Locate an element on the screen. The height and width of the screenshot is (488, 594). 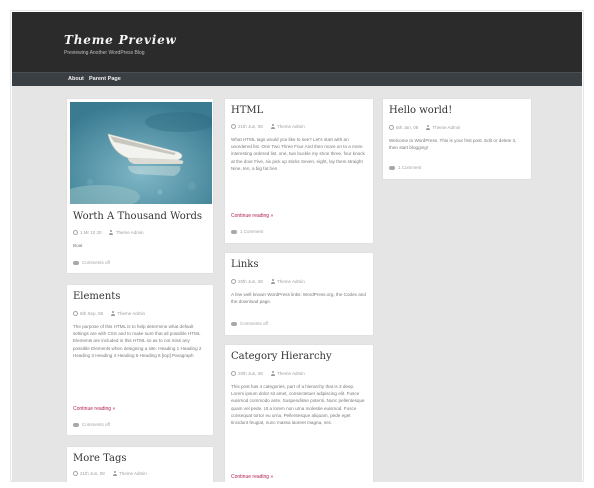
site-title: Theme Preview is located at coordinates (120, 40).